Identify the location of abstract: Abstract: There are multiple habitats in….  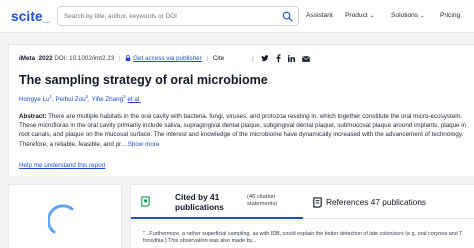
(244, 130).